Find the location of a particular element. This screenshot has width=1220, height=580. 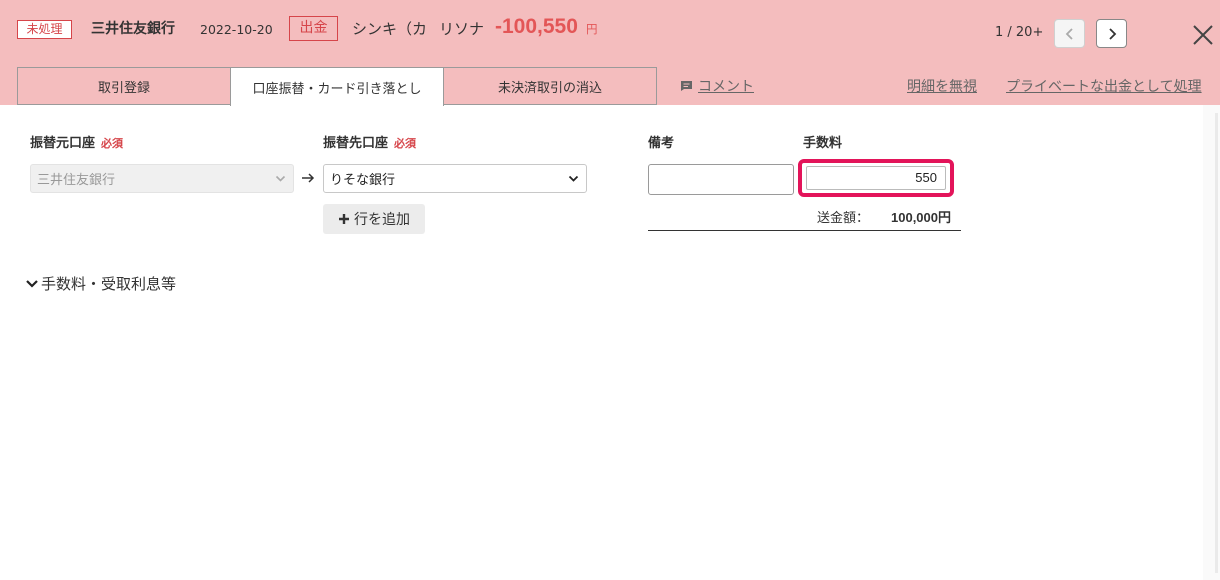

bank-name: 三井住友銀行 is located at coordinates (133, 29).